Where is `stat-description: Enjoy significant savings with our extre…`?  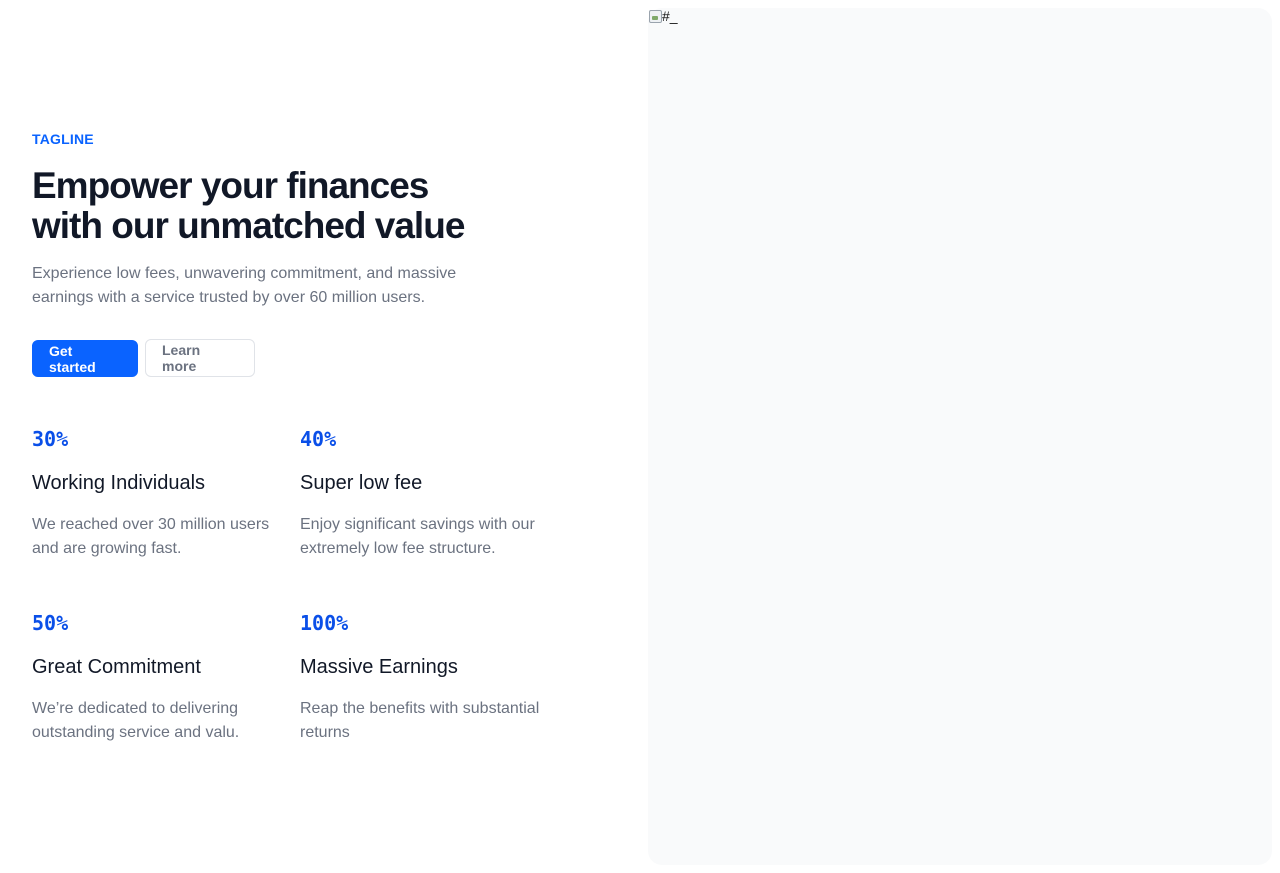
stat-description: Enjoy significant savings with our extre… is located at coordinates (417, 536).